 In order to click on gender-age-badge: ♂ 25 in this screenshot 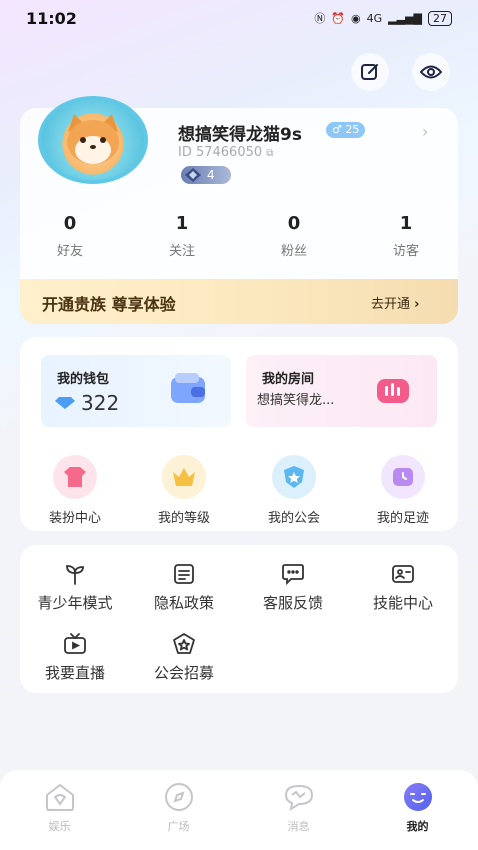, I will do `click(346, 130)`.